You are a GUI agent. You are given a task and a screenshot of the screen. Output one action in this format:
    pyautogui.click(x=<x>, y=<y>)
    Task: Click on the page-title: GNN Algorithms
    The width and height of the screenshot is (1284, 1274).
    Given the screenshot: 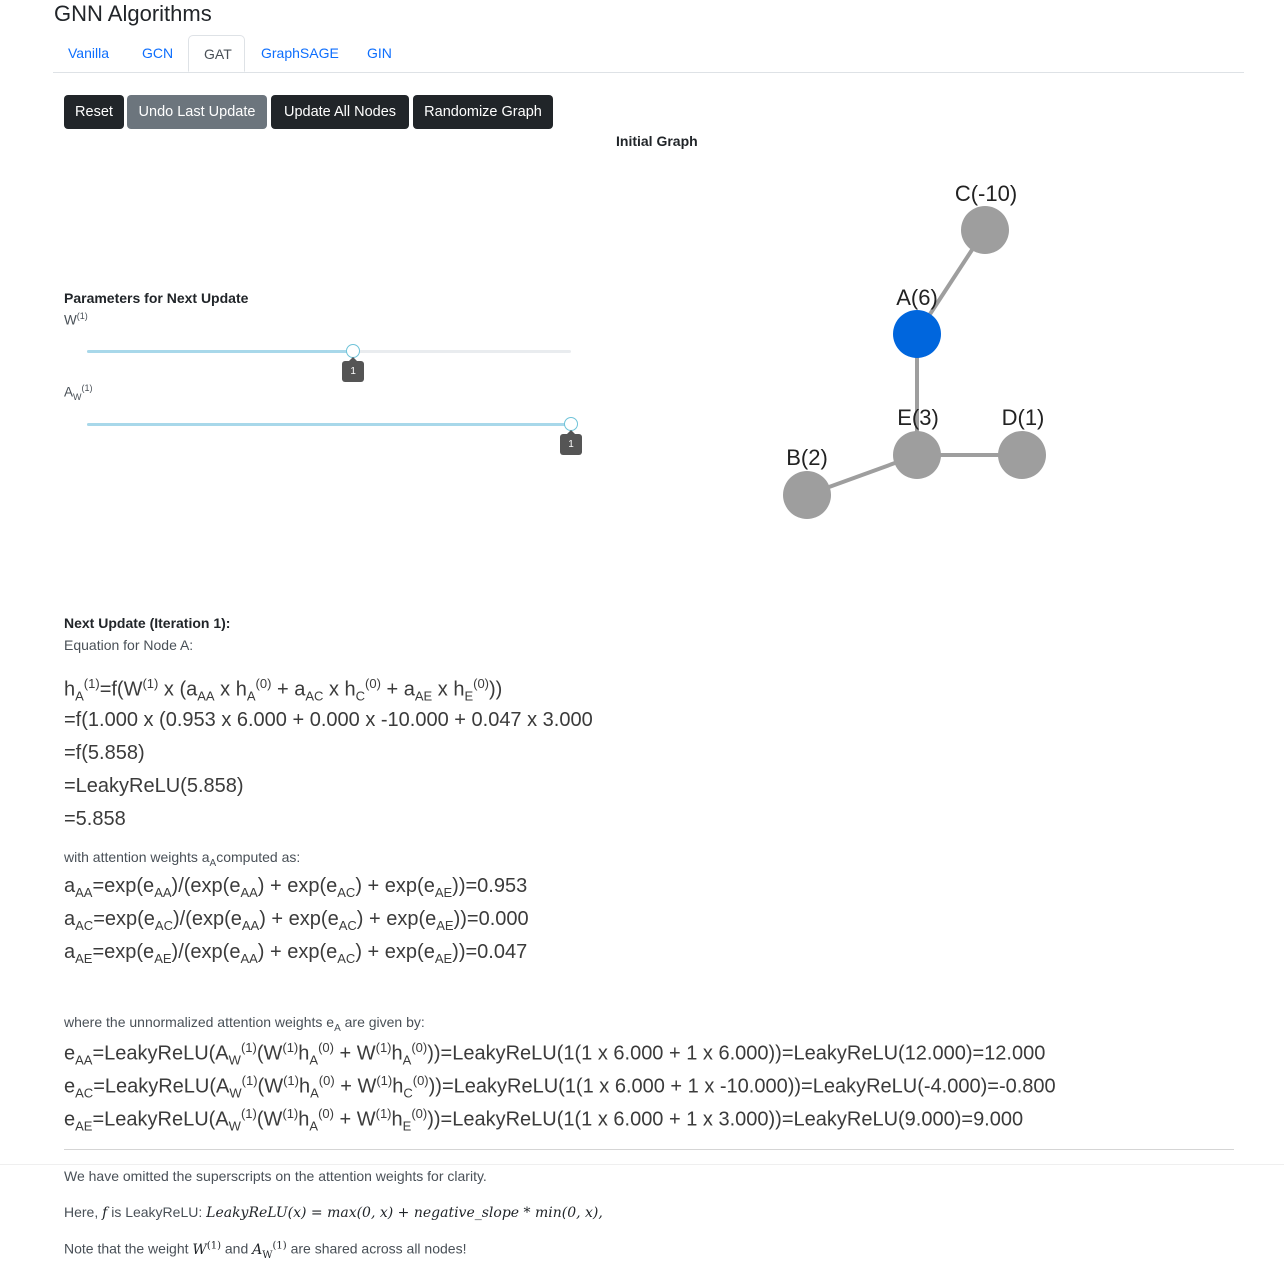 What is the action you would take?
    pyautogui.click(x=133, y=13)
    